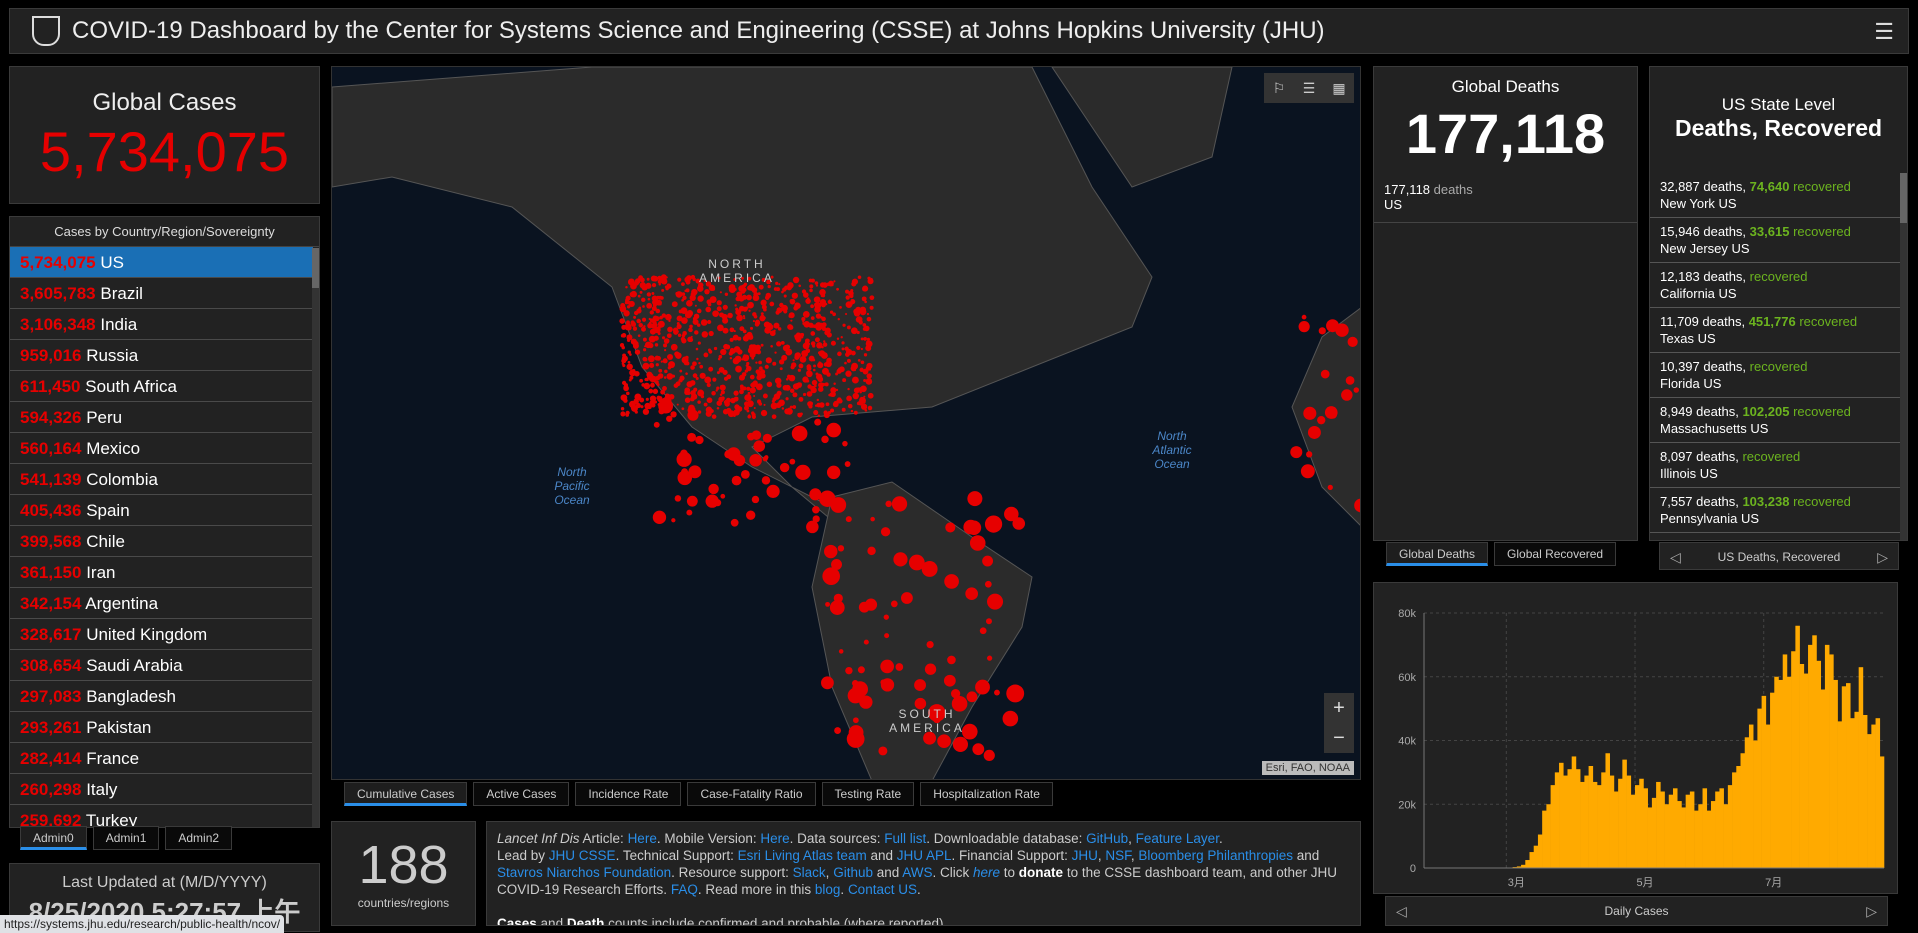 This screenshot has width=1918, height=933. I want to click on country-list-item: 399,568 Chile, so click(161, 541).